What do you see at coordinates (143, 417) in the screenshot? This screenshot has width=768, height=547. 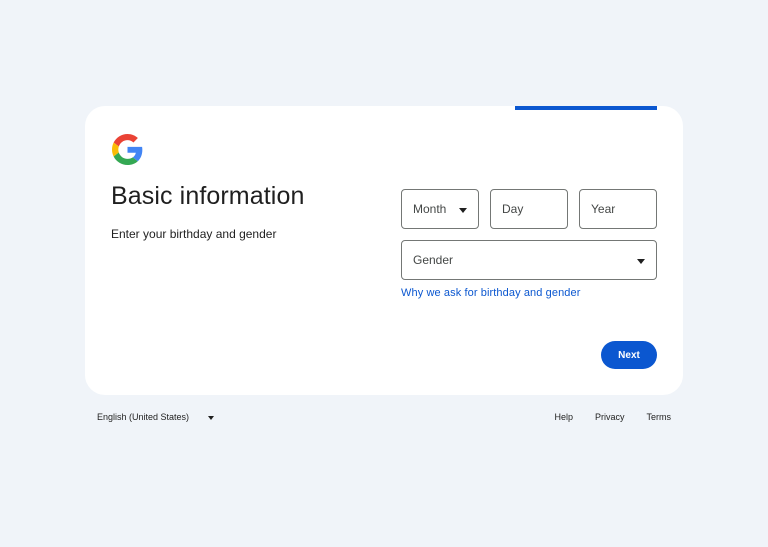 I see `language-selector: English (United States)` at bounding box center [143, 417].